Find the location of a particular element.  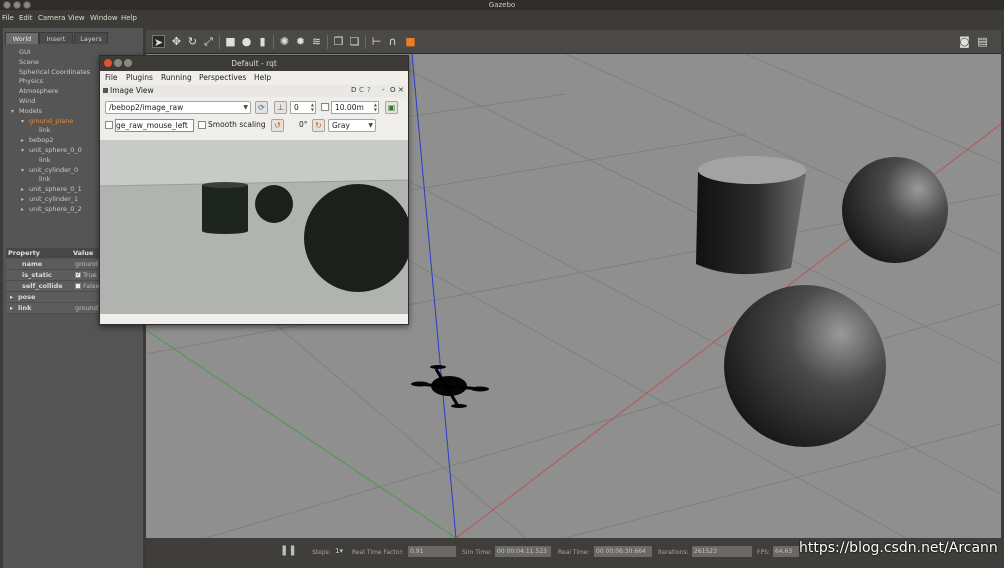

cylinder-shape-icon: ▮ is located at coordinates (262, 41).